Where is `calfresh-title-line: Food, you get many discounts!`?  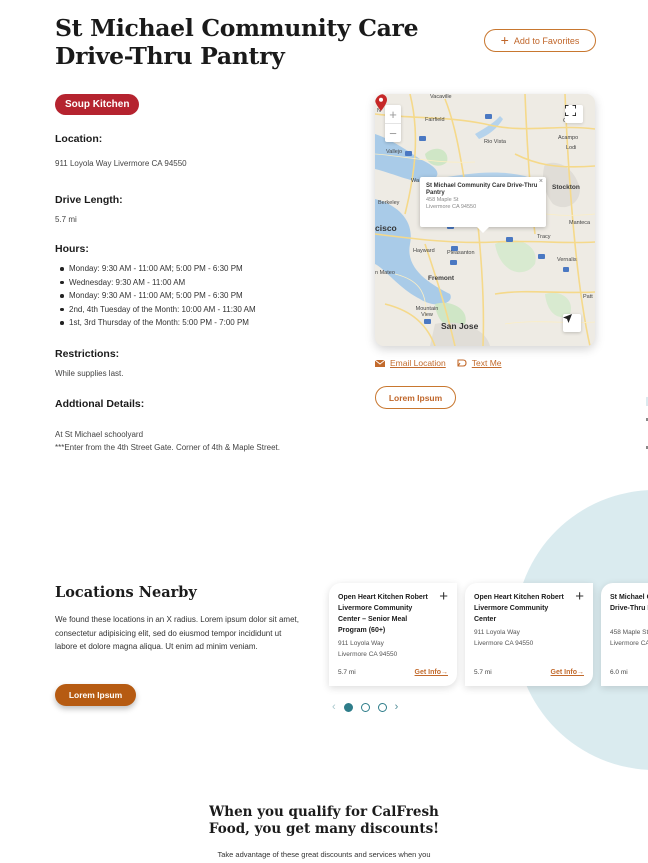 calfresh-title-line: Food, you get many discounts! is located at coordinates (324, 829).